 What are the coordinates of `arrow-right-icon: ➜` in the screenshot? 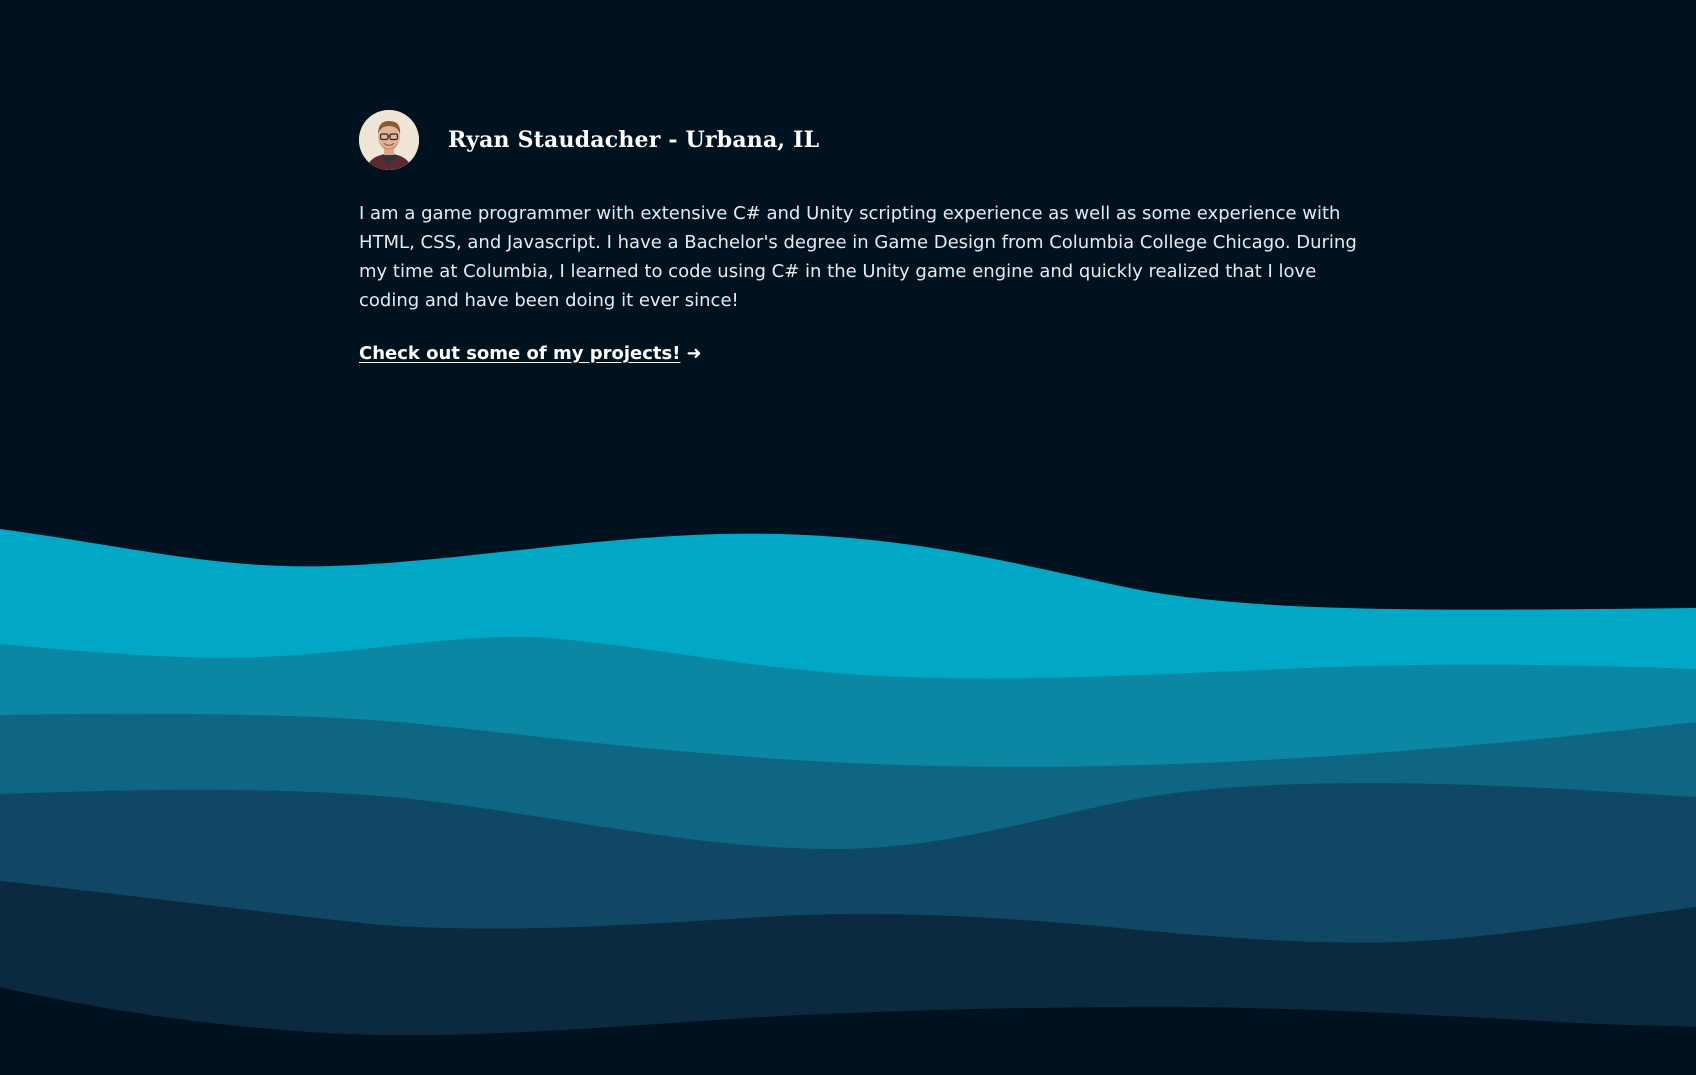 It's located at (693, 353).